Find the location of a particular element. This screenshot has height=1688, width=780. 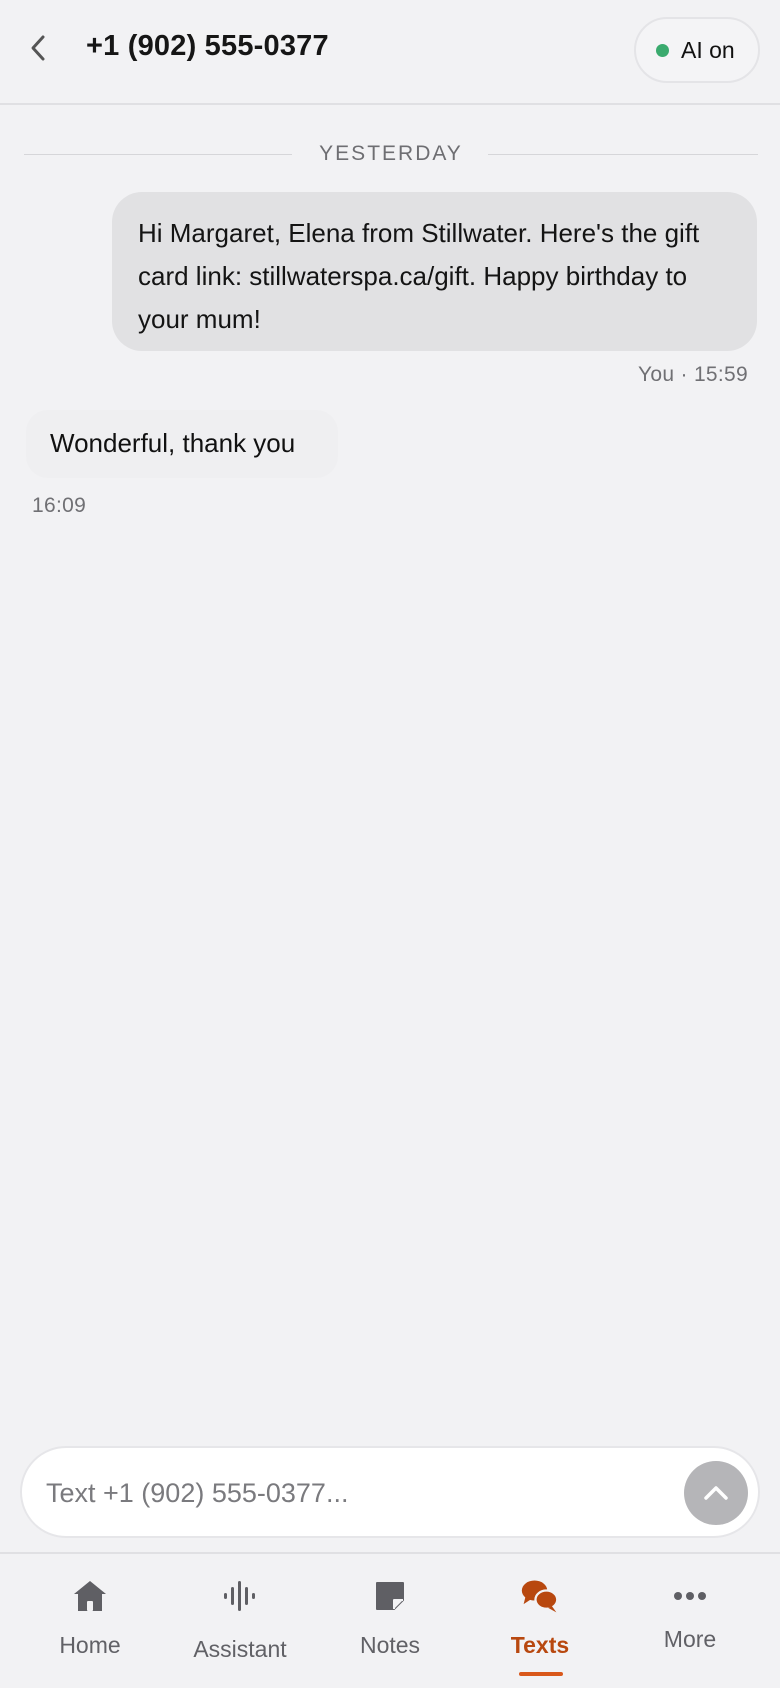

nav-item-notes: Notes is located at coordinates (390, 1621).